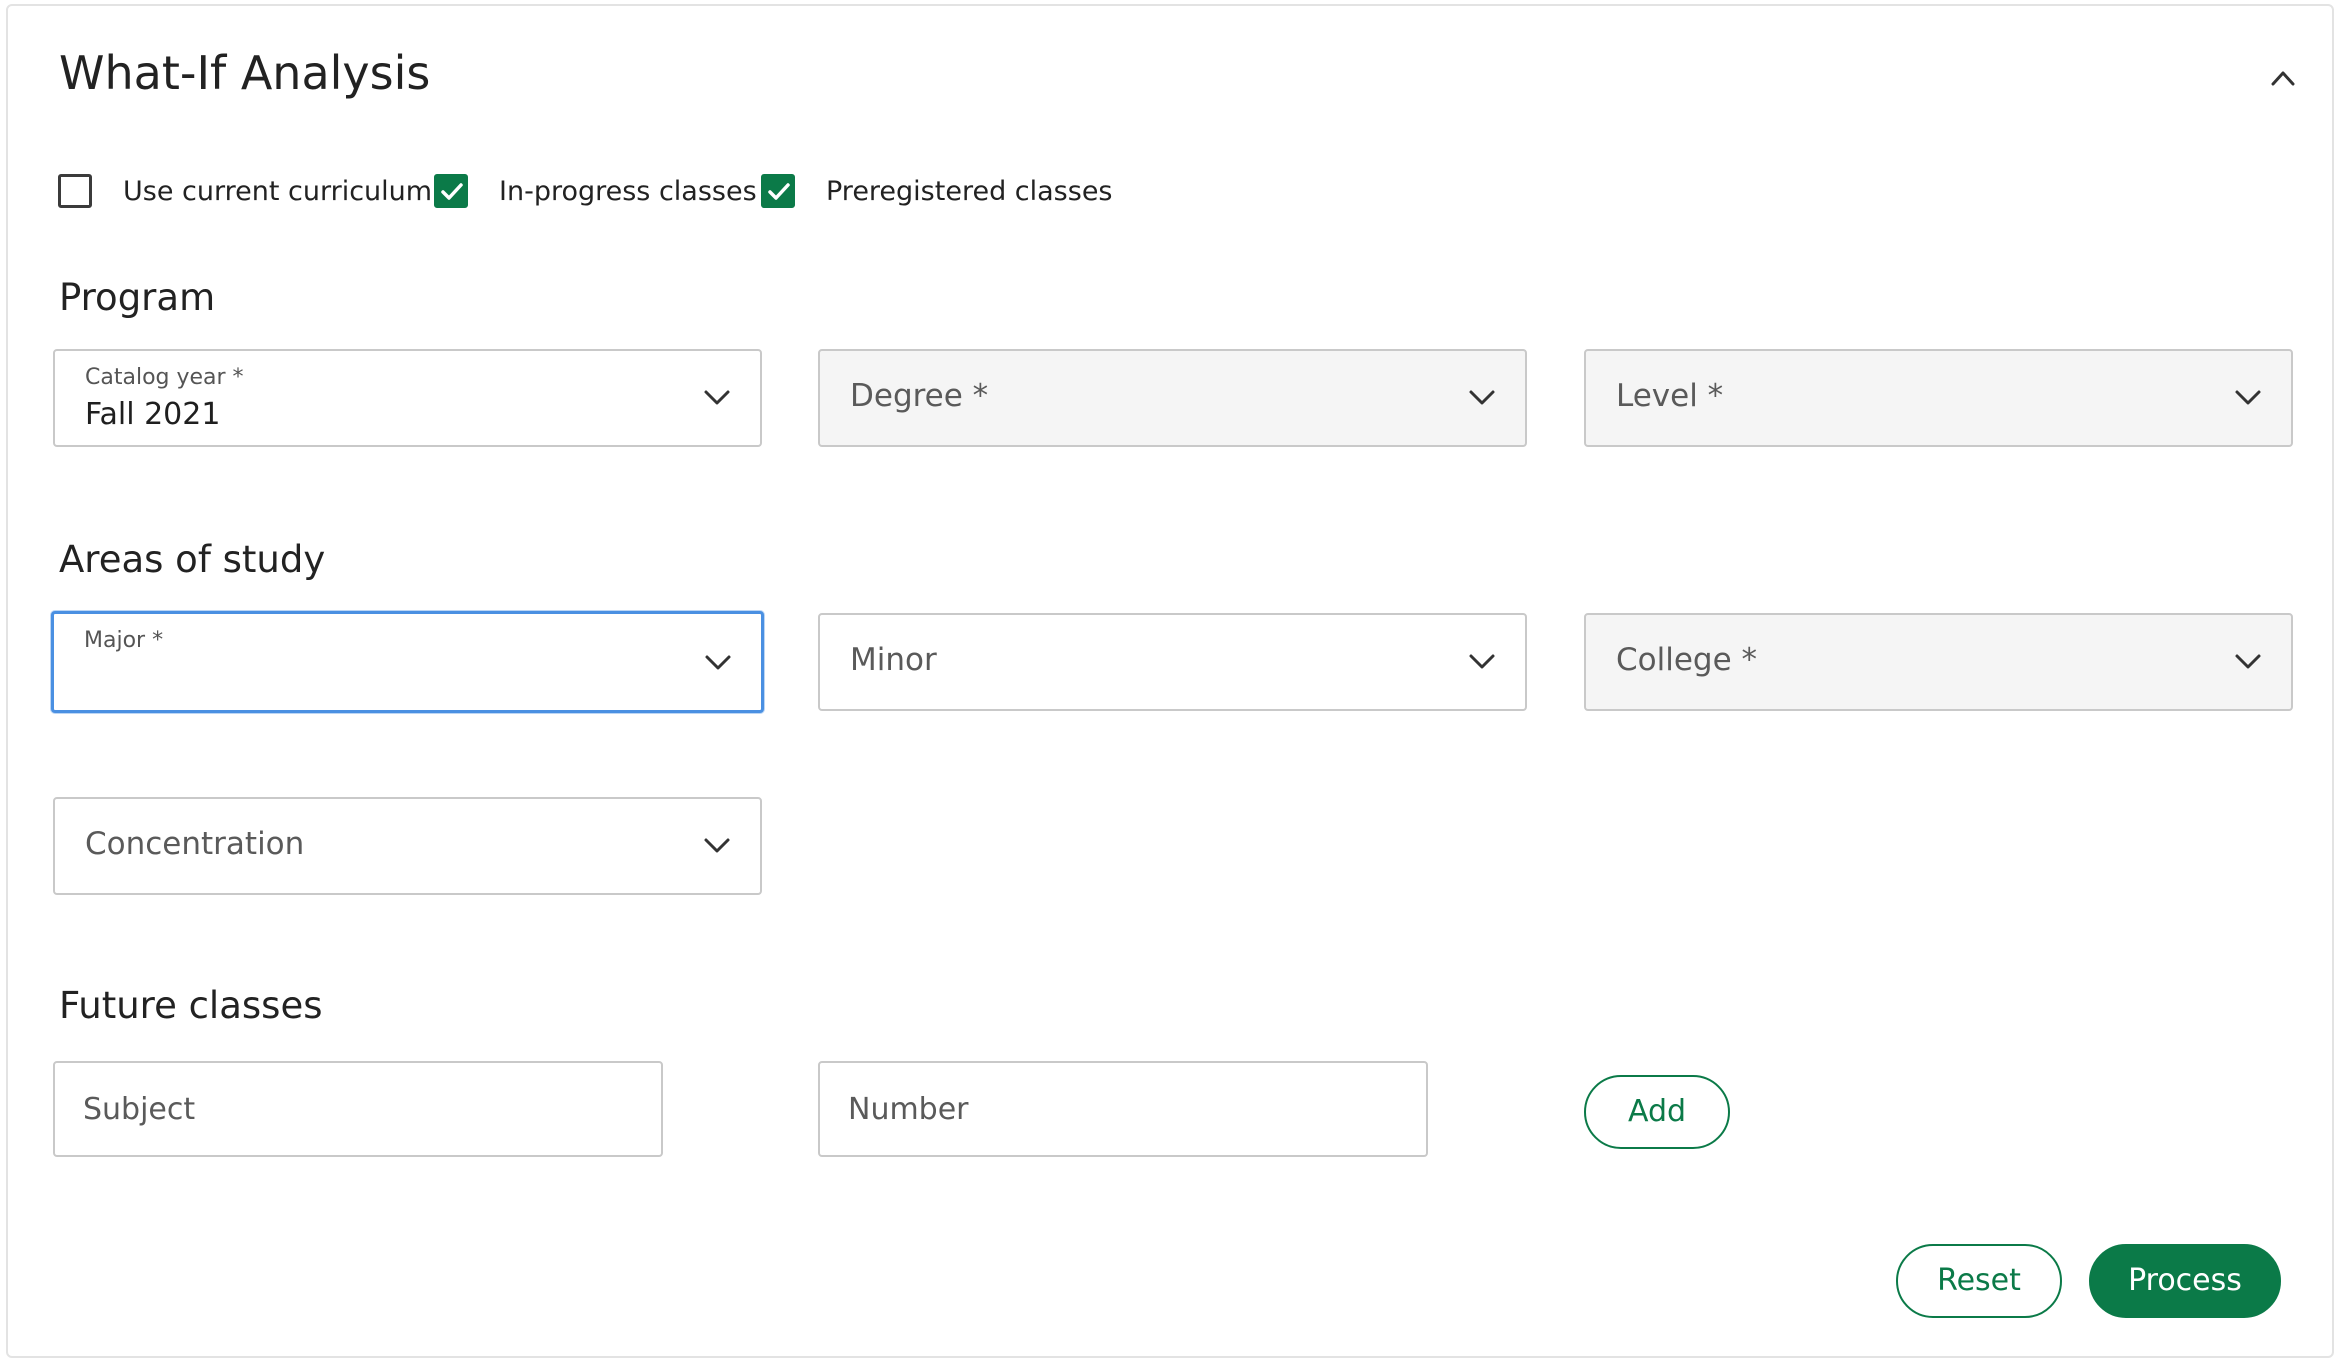 The width and height of the screenshot is (2345, 1359). I want to click on concentration-placeholder: Concentration, so click(195, 844).